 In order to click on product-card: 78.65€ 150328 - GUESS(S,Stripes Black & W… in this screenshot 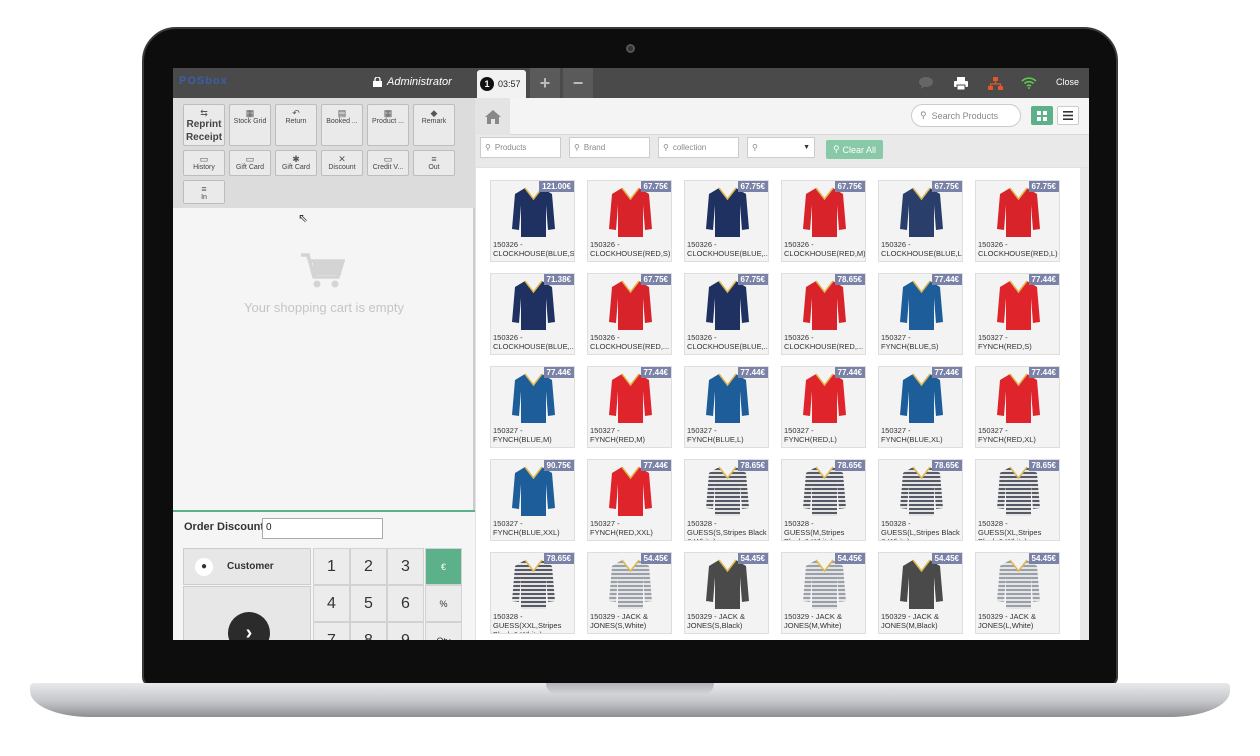, I will do `click(726, 500)`.